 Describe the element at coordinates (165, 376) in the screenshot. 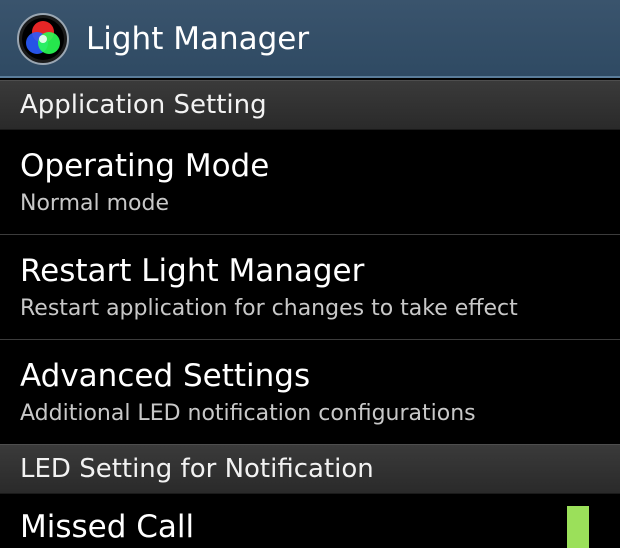

I see `pref-title: Advanced Settings` at that location.